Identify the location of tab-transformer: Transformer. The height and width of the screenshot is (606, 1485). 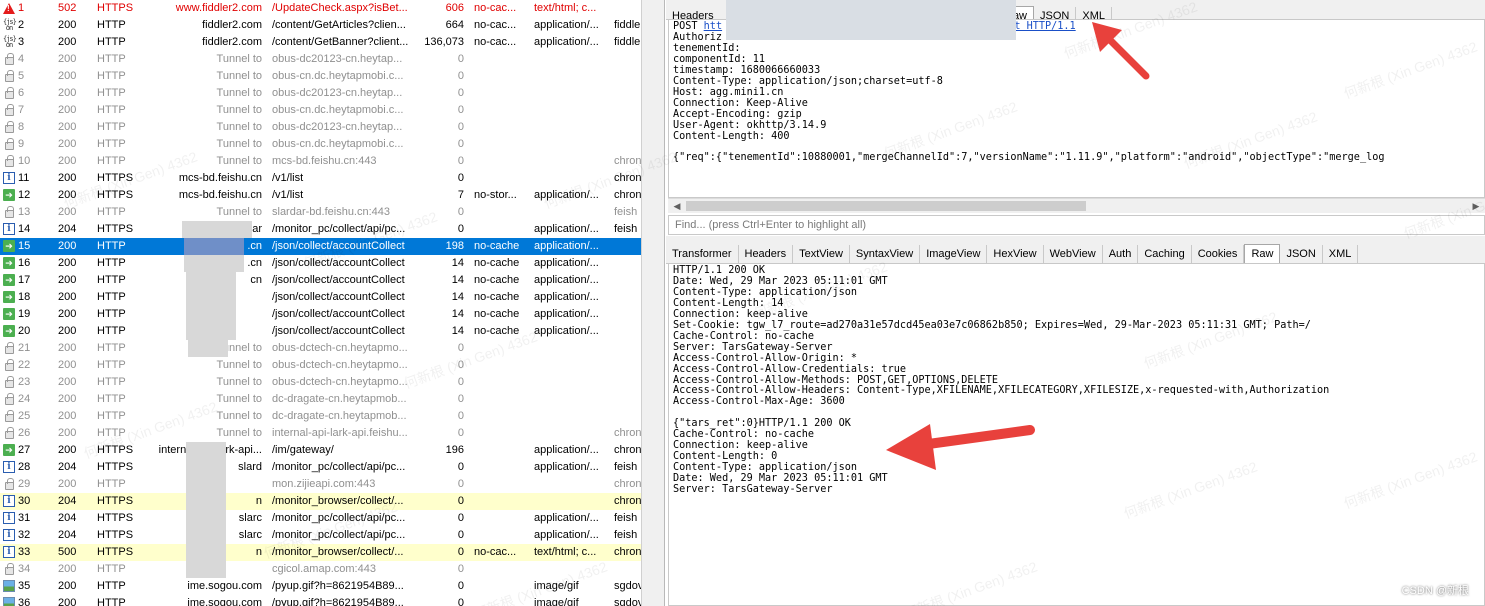
(702, 254).